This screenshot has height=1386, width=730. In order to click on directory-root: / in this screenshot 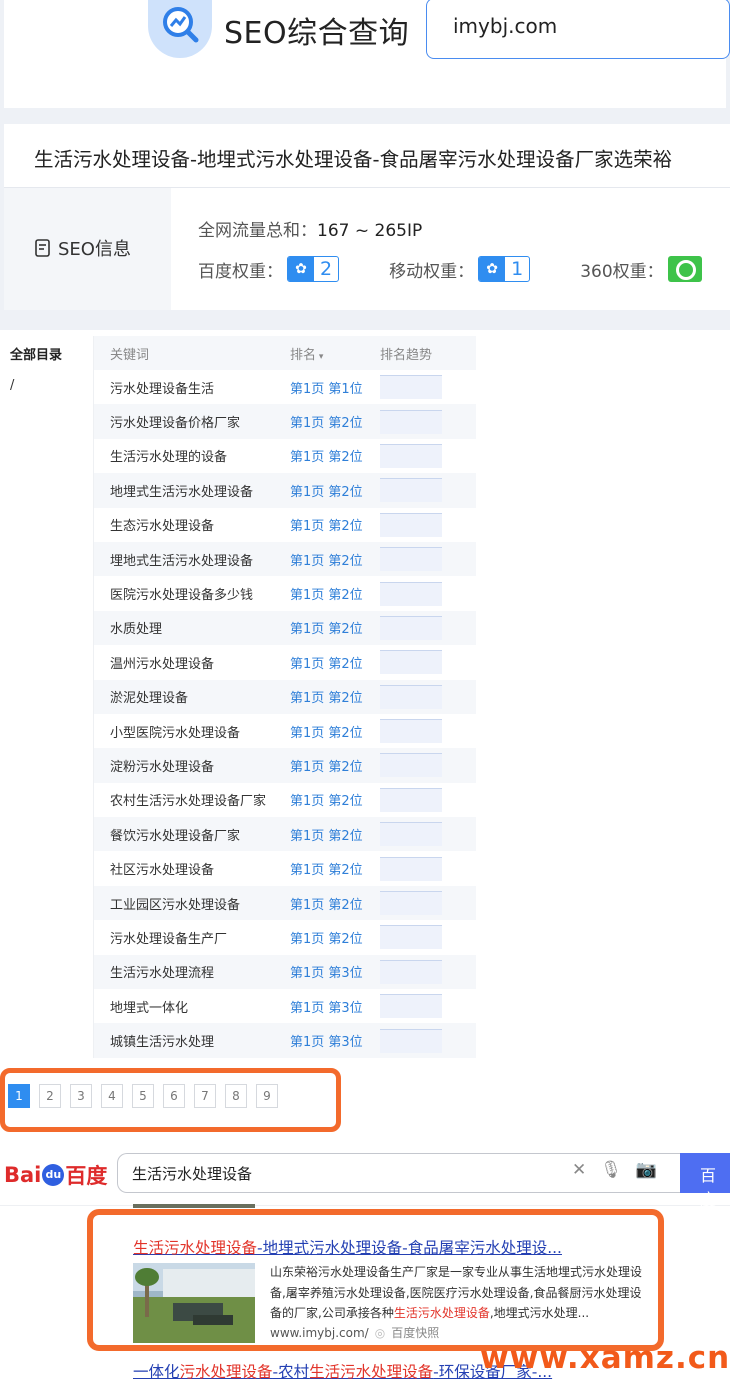, I will do `click(12, 385)`.